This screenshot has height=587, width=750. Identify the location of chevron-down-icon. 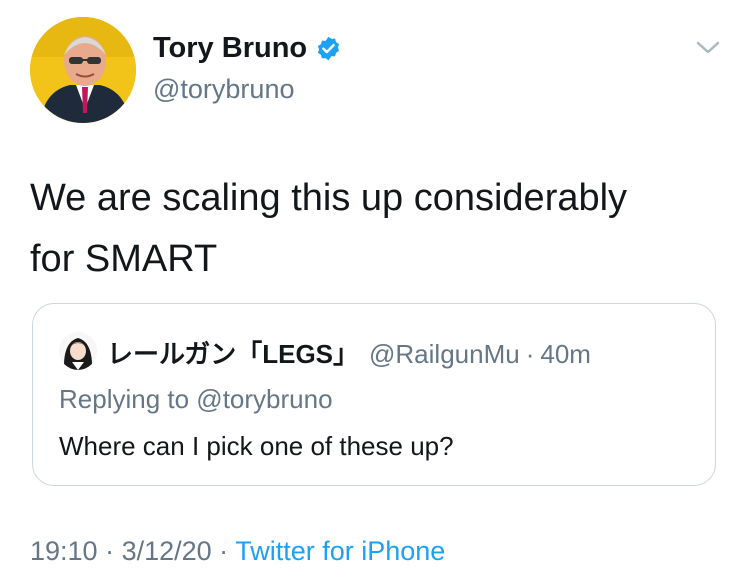
(708, 48).